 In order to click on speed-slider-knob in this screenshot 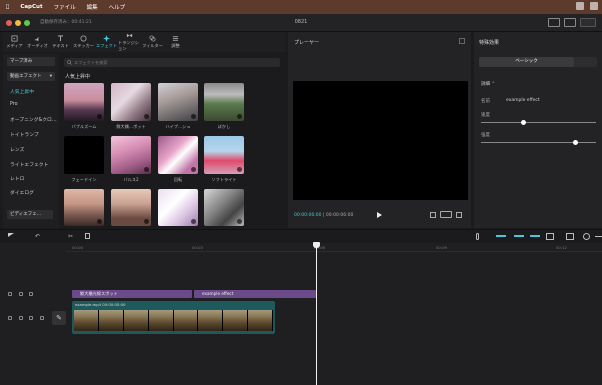, I will do `click(524, 122)`.